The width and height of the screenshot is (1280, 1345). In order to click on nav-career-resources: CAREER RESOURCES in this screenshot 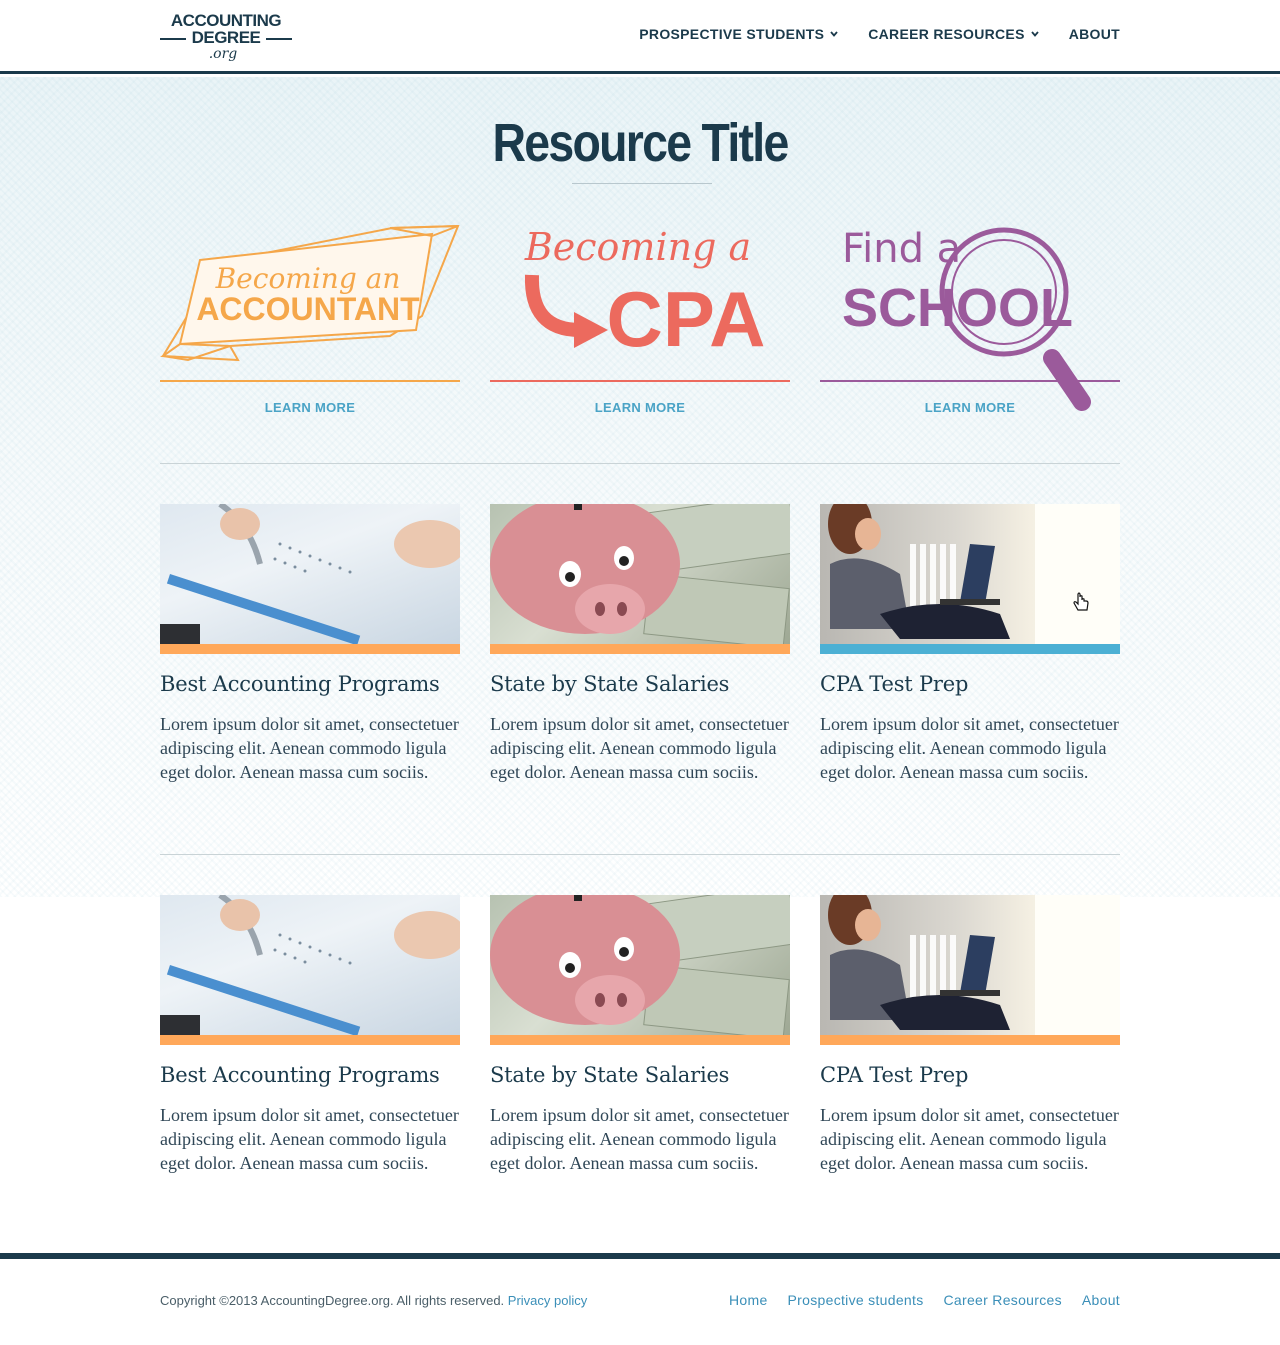, I will do `click(953, 34)`.